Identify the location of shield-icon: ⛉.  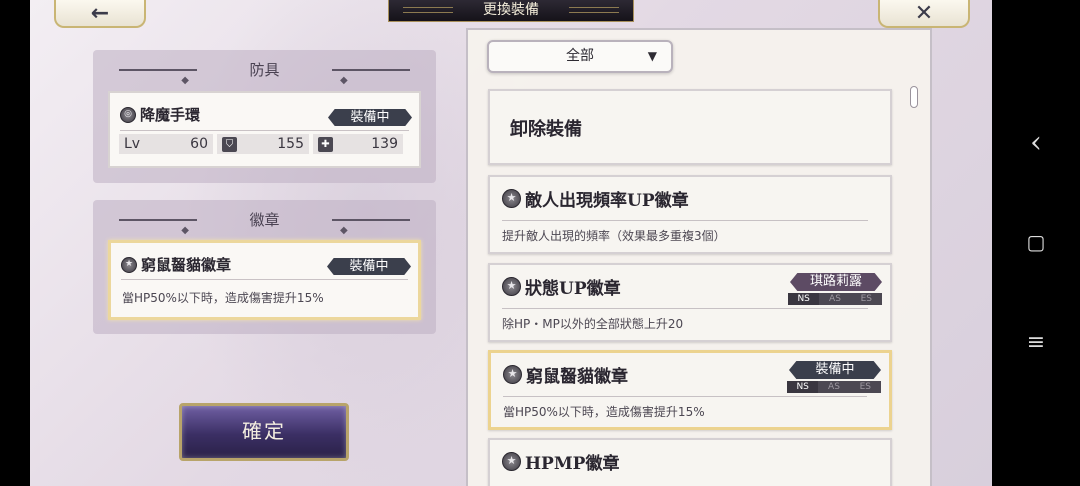
(229, 144).